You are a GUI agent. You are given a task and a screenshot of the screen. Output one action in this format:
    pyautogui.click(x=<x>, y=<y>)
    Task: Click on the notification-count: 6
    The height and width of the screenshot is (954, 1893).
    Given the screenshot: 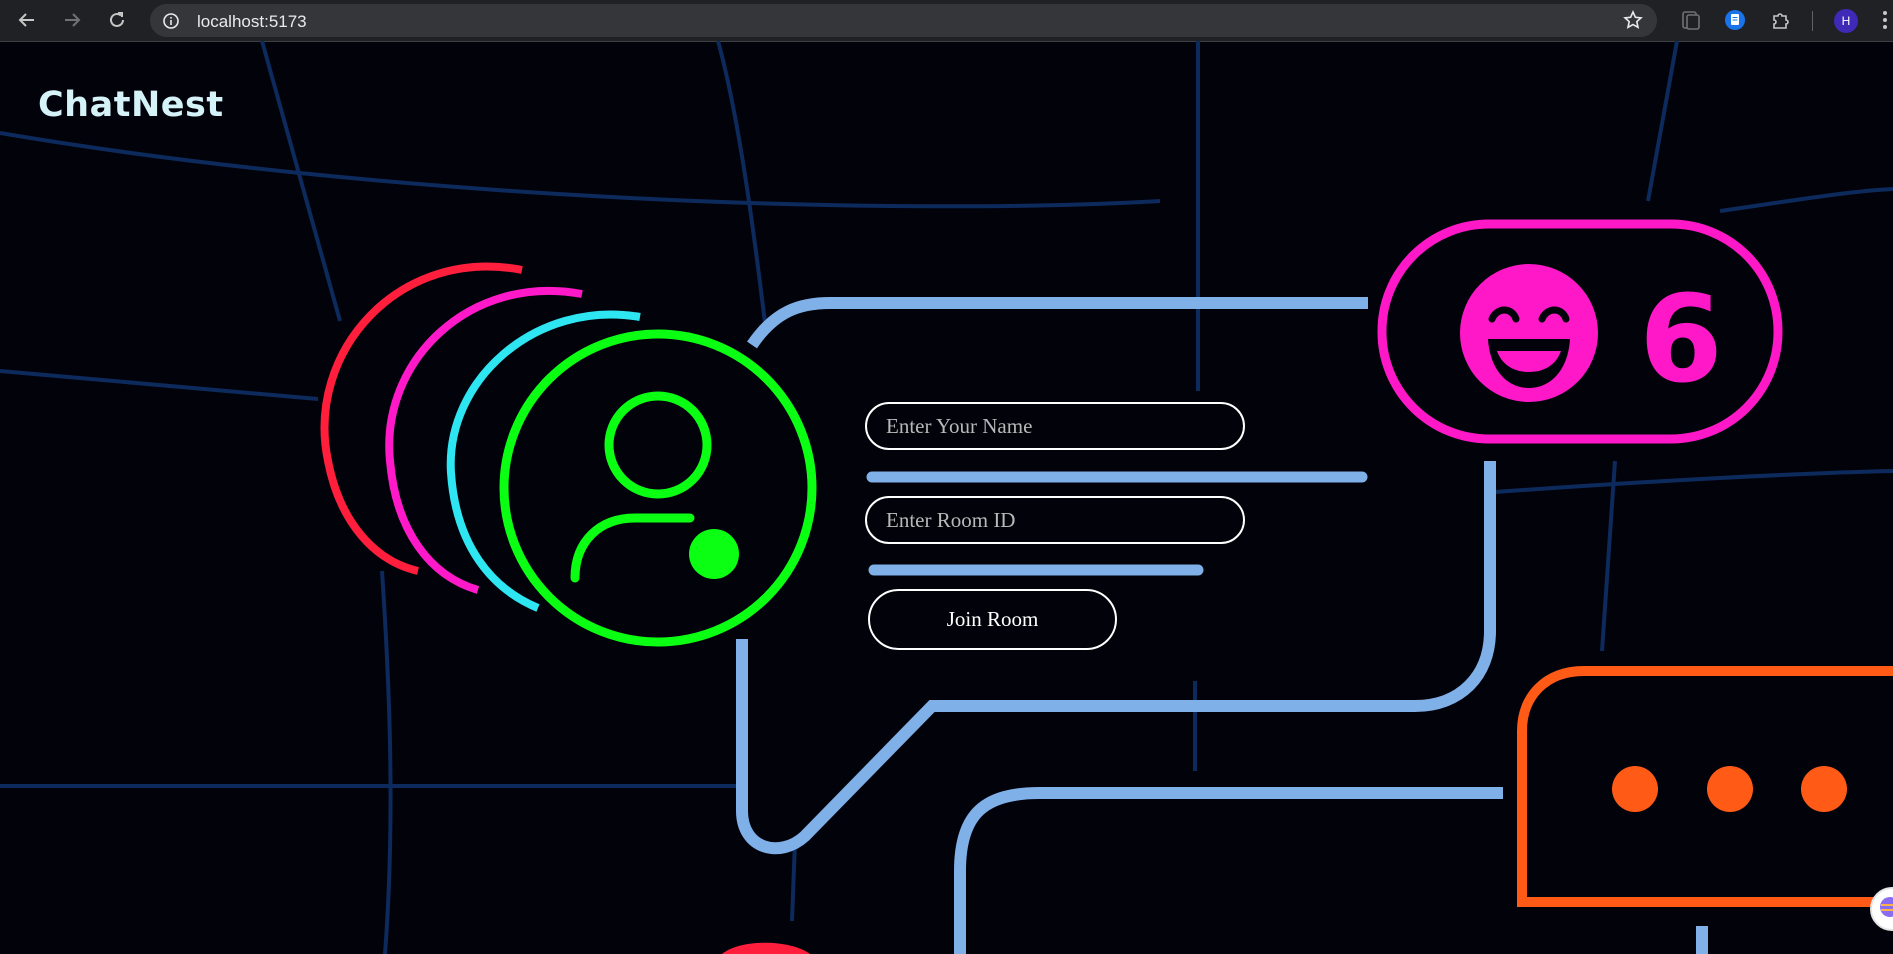 What is the action you would take?
    pyautogui.click(x=1681, y=340)
    